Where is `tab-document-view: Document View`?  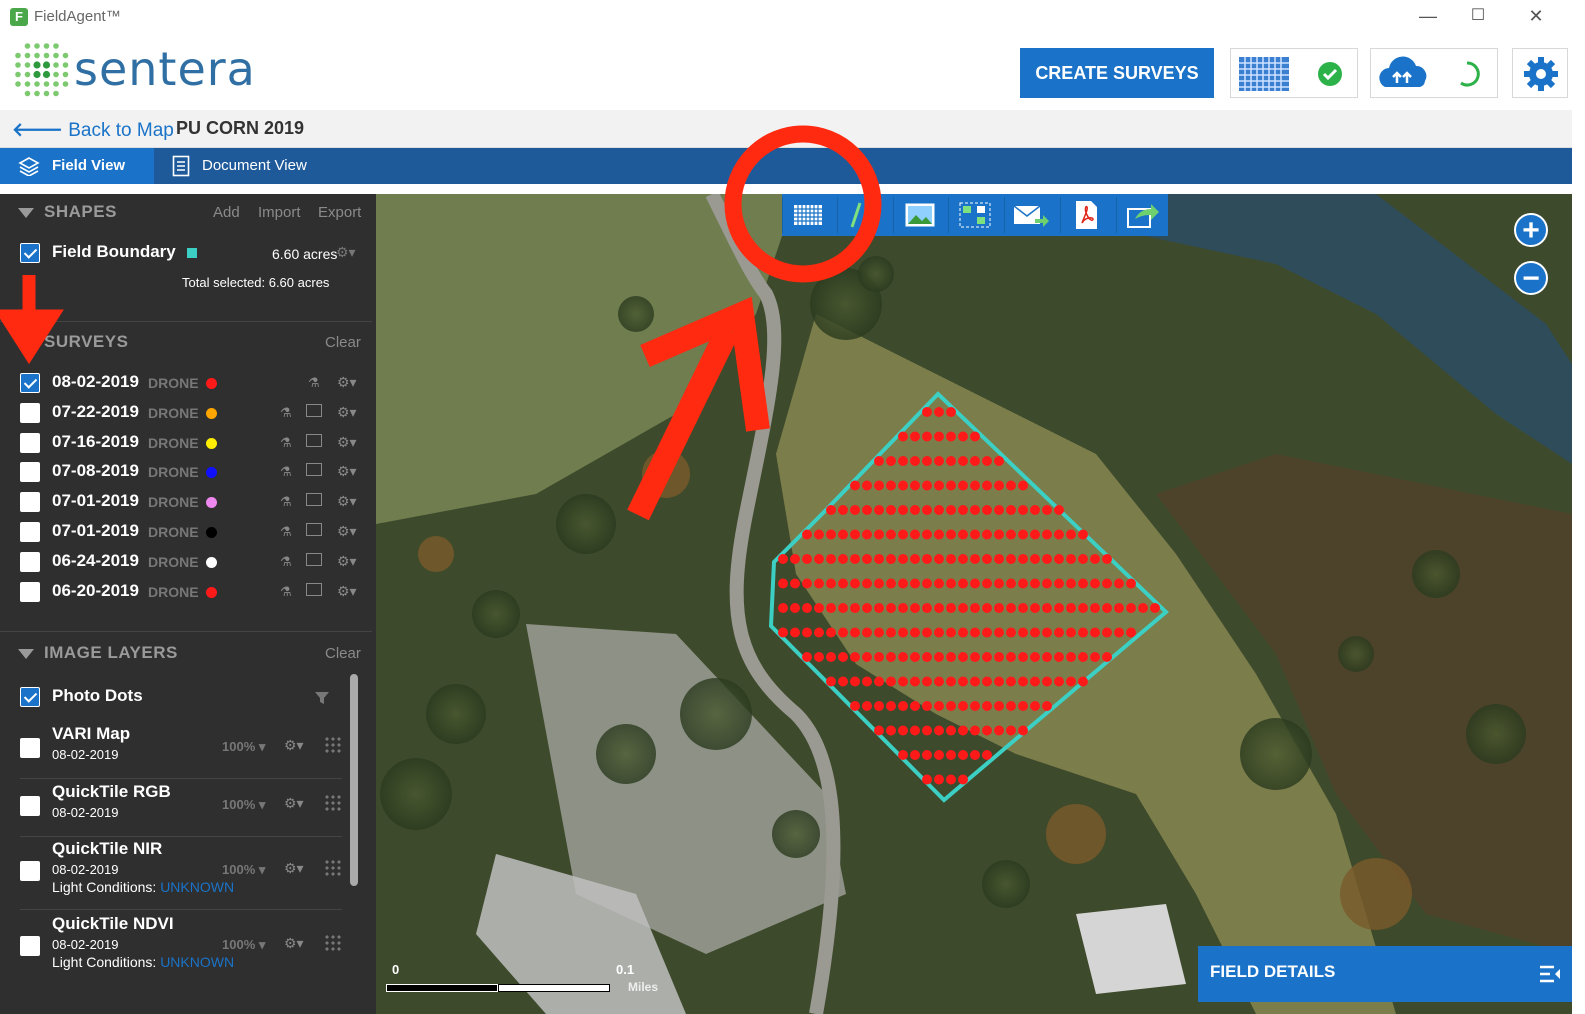
tab-document-view: Document View is located at coordinates (244, 166).